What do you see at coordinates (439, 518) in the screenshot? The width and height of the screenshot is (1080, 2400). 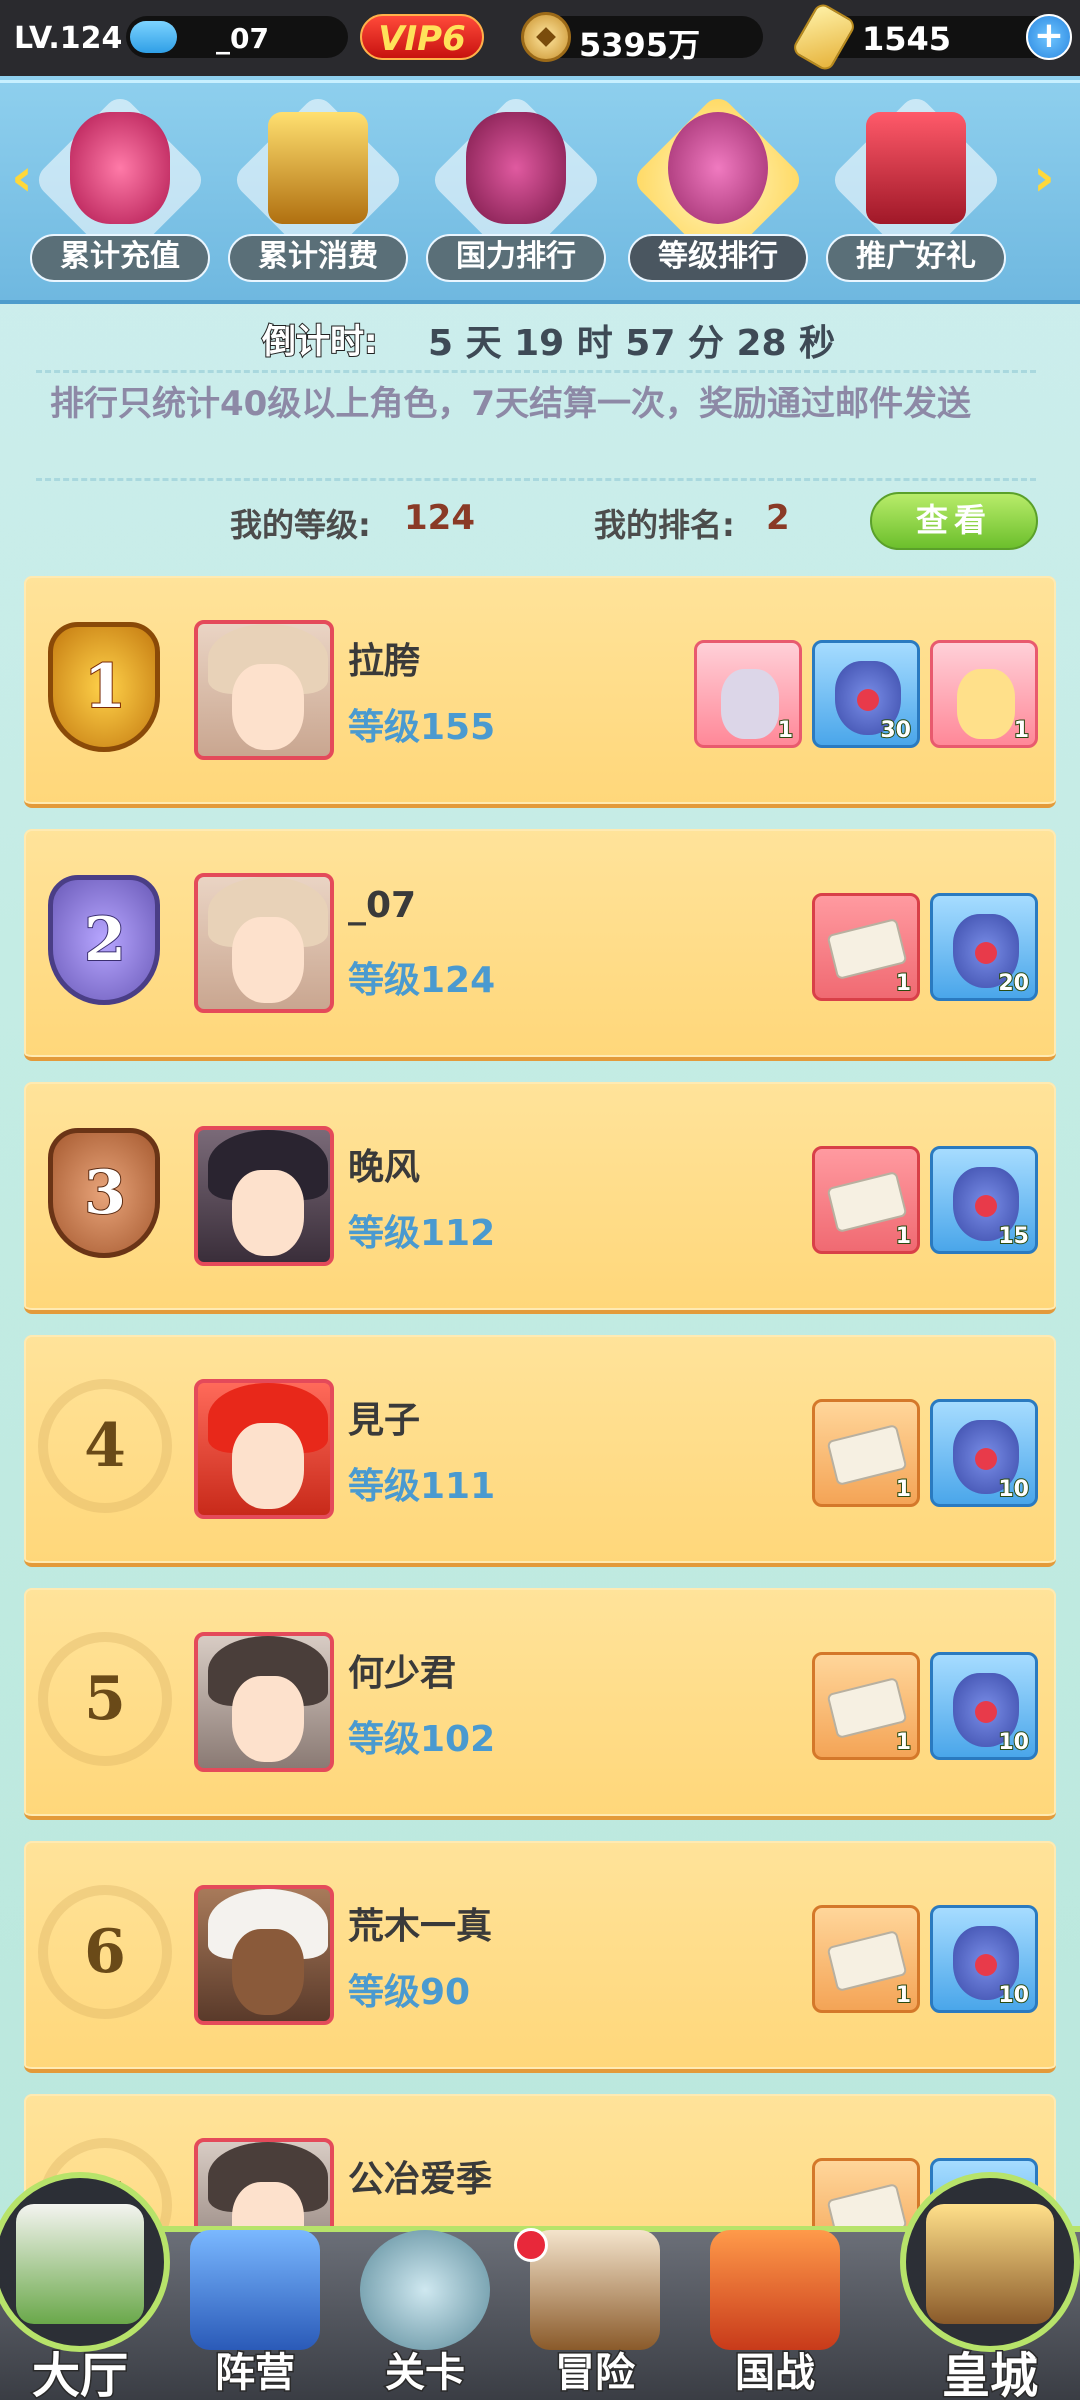 I see `my-level-value: 124` at bounding box center [439, 518].